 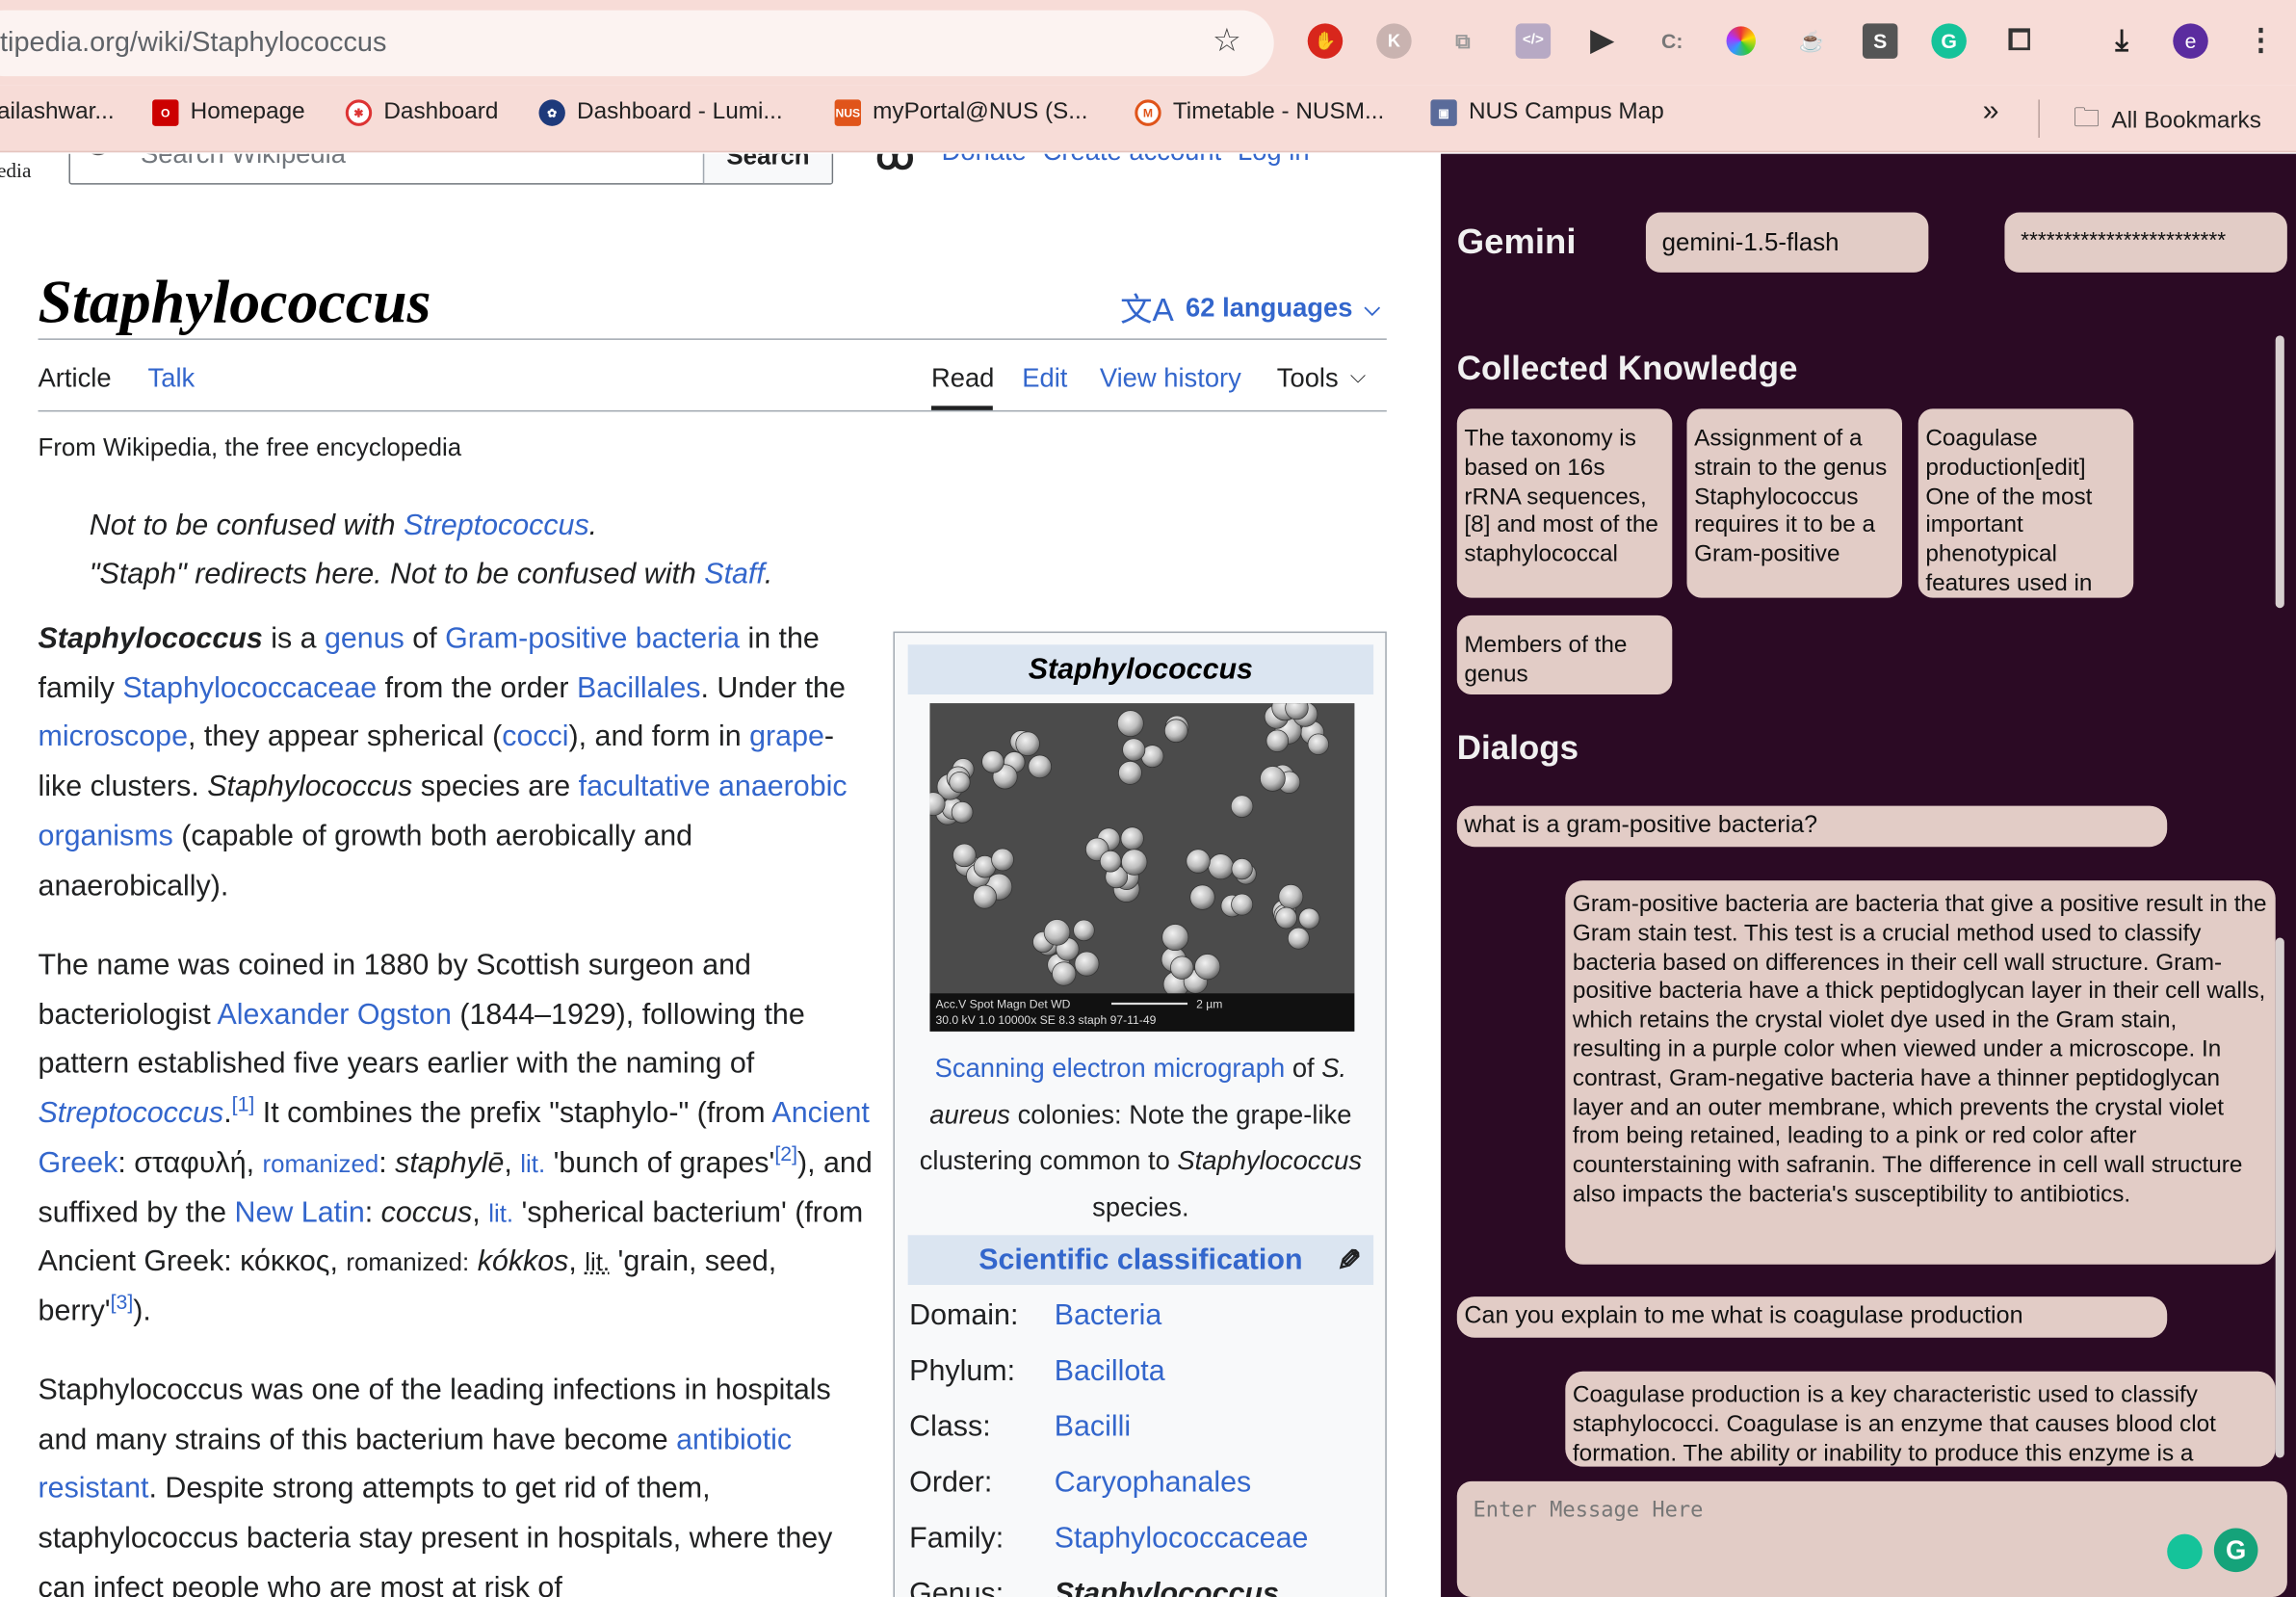 I want to click on scientific-classification-link: Scientific classification, so click(x=1140, y=1260).